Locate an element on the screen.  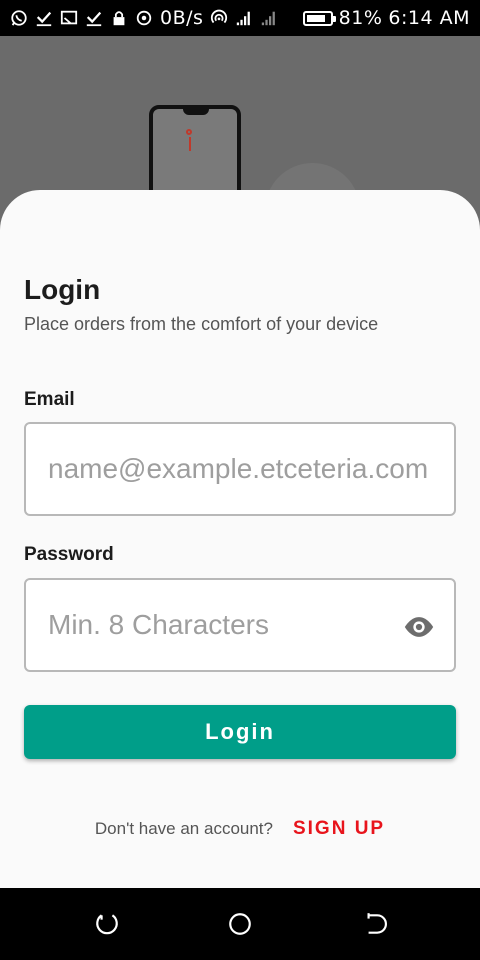
recent-apps-icon is located at coordinates (107, 924).